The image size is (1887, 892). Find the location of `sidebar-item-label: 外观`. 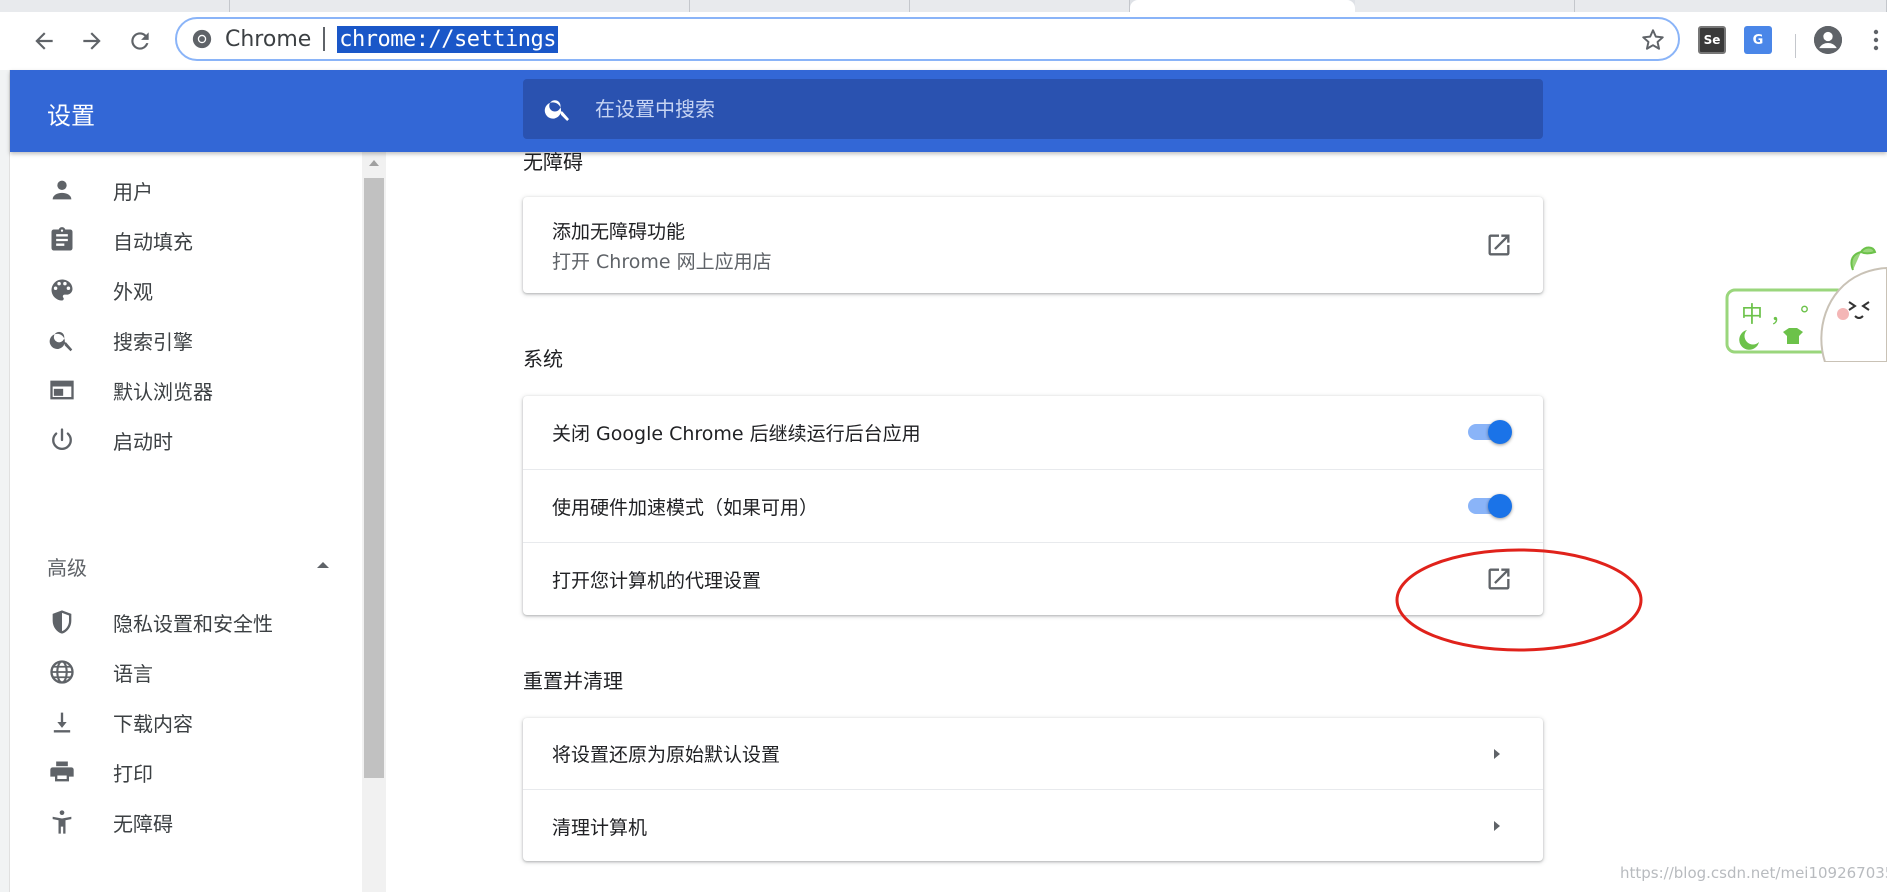

sidebar-item-label: 外观 is located at coordinates (133, 291).